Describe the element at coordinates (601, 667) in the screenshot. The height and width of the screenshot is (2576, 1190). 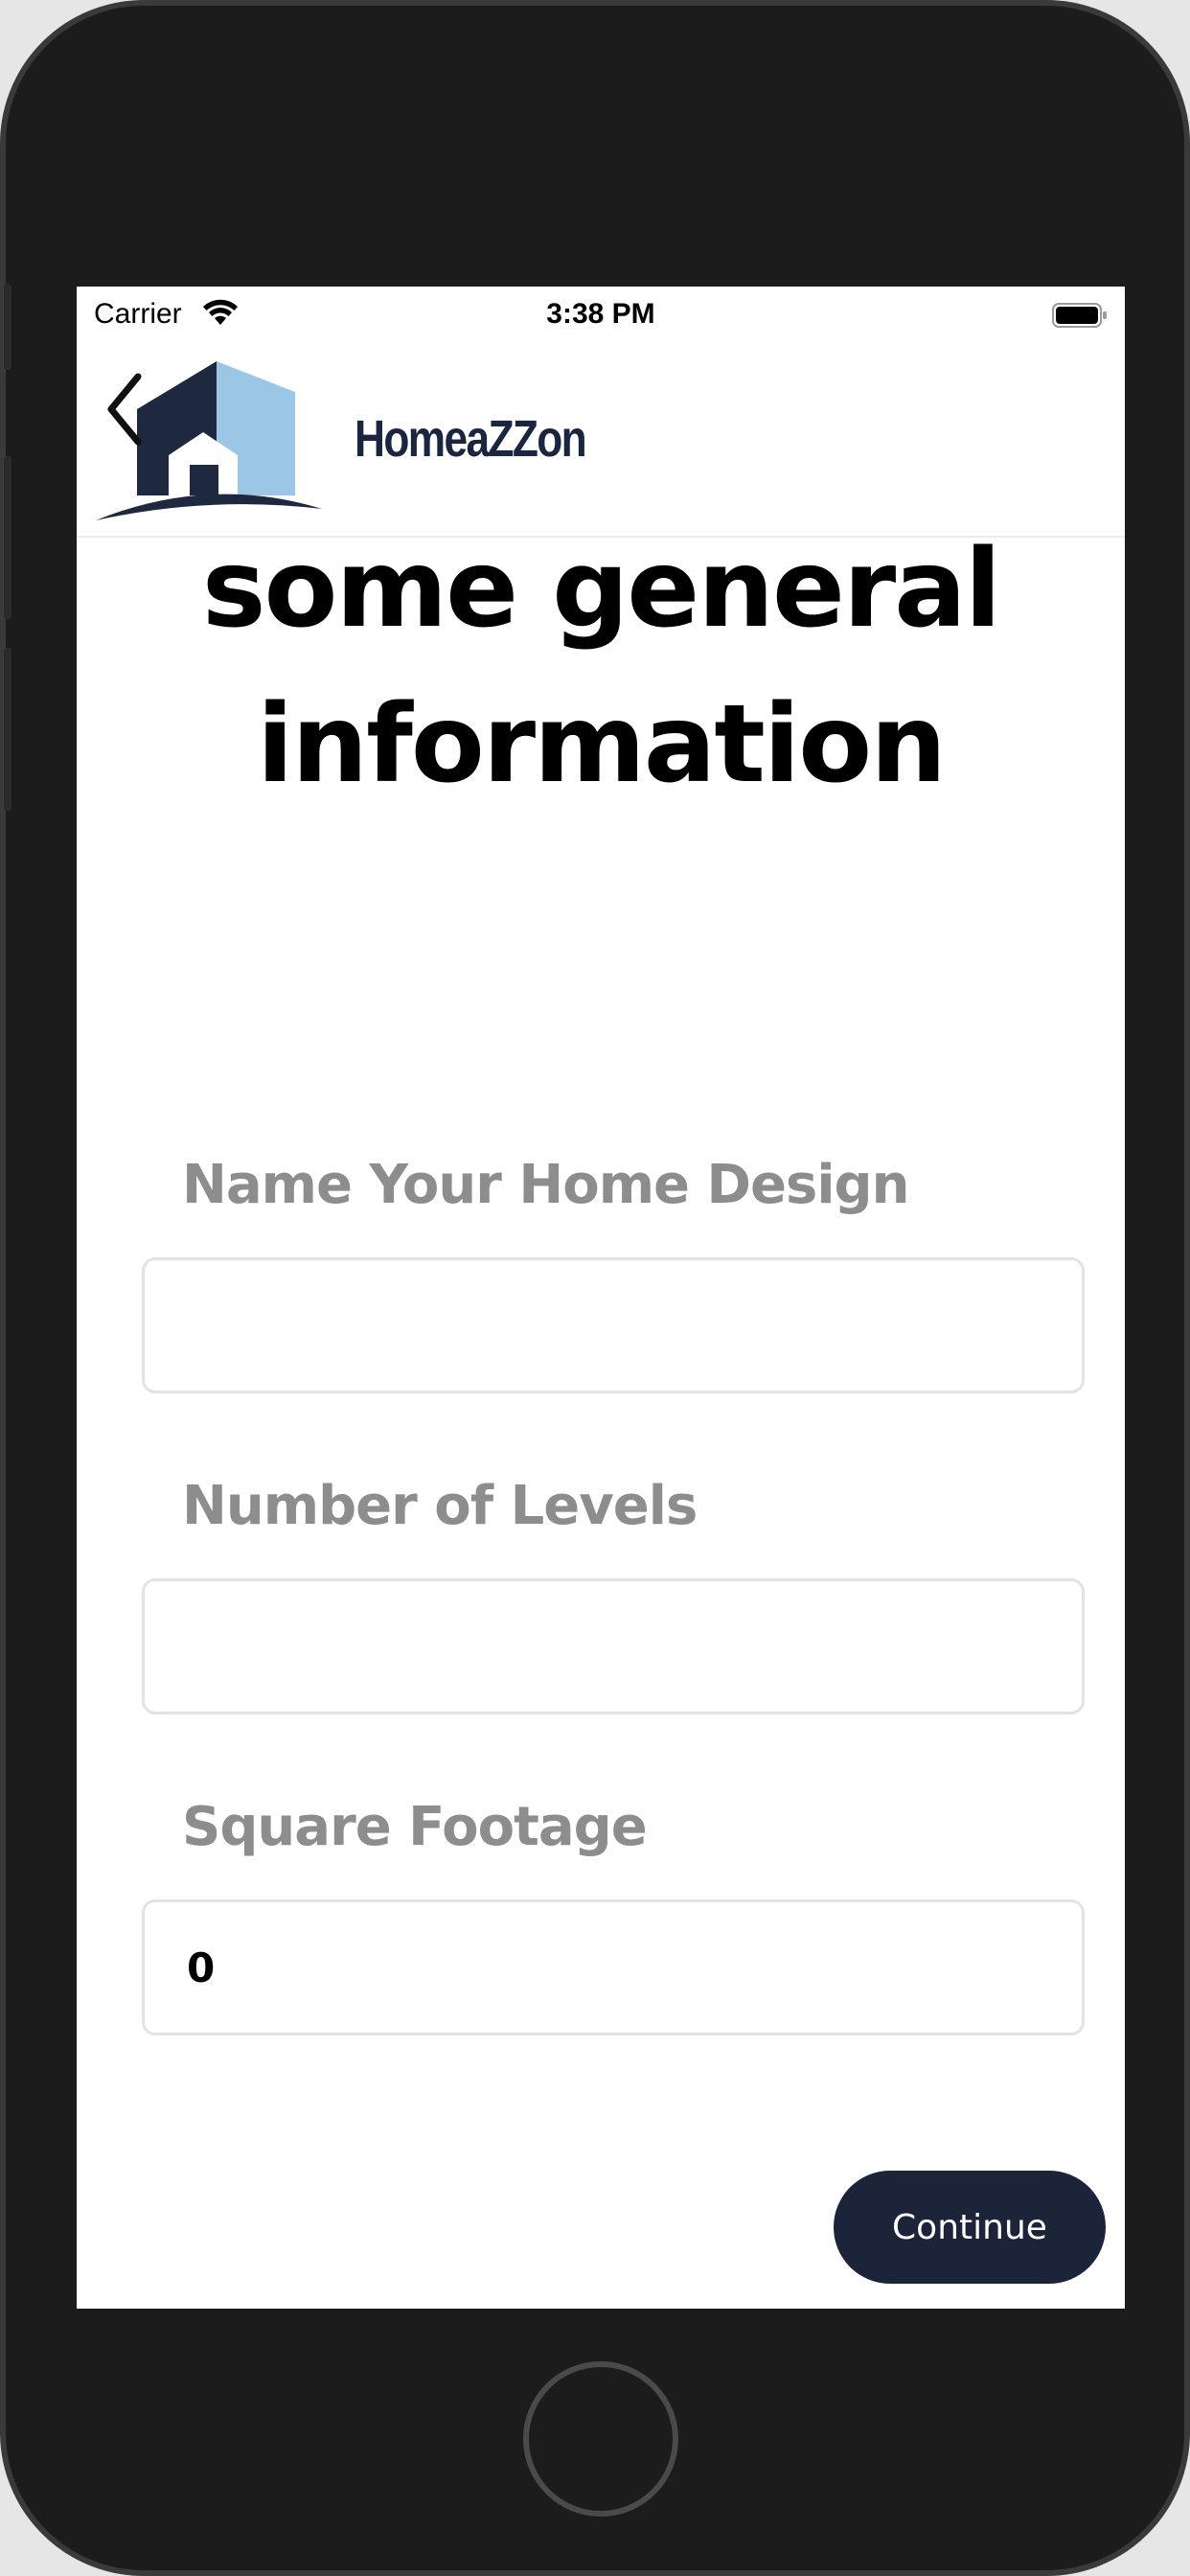
I see `page-title: some general information` at that location.